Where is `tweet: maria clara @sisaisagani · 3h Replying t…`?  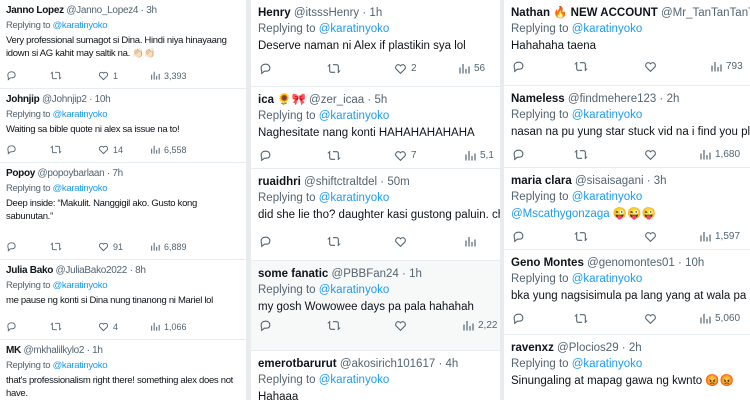 tweet: maria clara @sisaisagani · 3h Replying t… is located at coordinates (627, 209).